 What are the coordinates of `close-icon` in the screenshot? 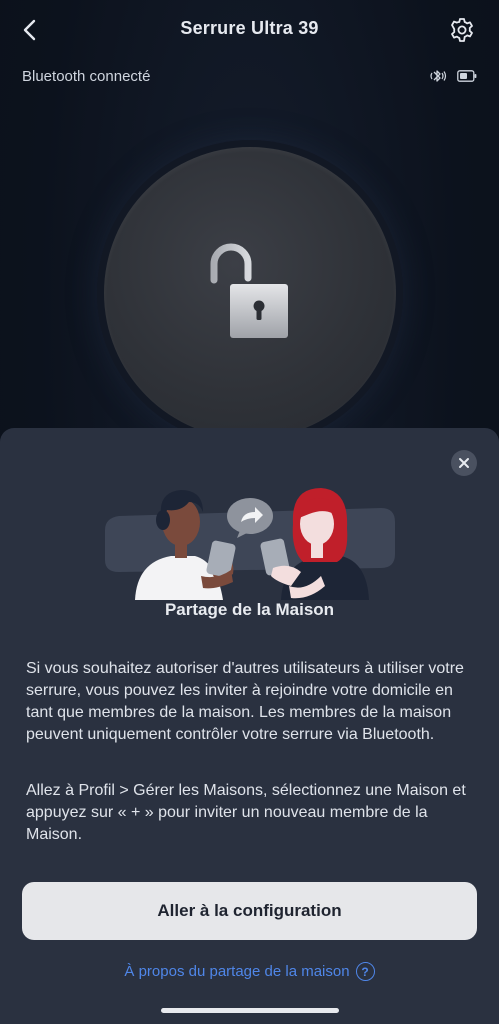 It's located at (464, 463).